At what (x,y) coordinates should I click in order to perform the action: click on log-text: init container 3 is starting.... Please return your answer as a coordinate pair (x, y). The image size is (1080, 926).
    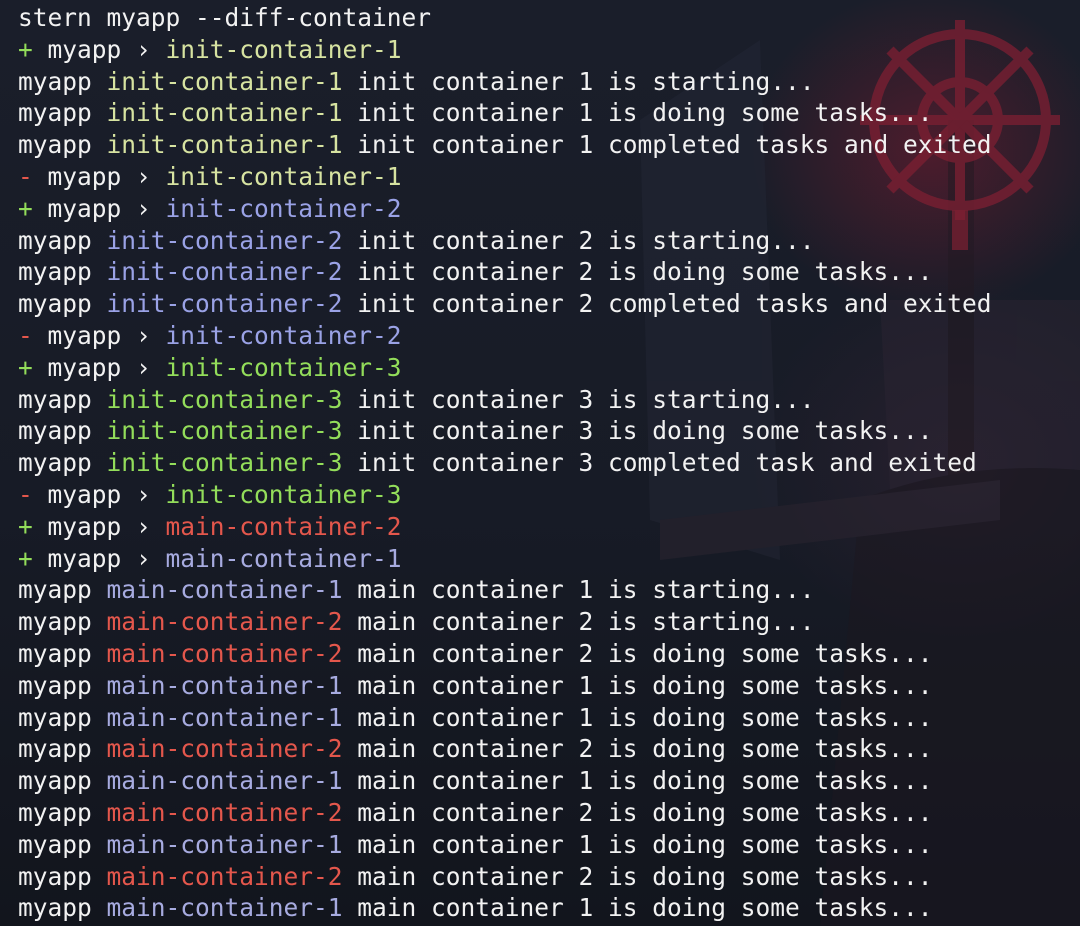
    Looking at the image, I should click on (578, 399).